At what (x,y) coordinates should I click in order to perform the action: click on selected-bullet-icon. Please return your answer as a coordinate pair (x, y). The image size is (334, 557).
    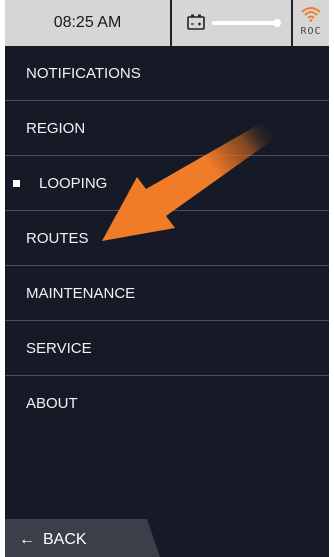
    Looking at the image, I should click on (16, 183).